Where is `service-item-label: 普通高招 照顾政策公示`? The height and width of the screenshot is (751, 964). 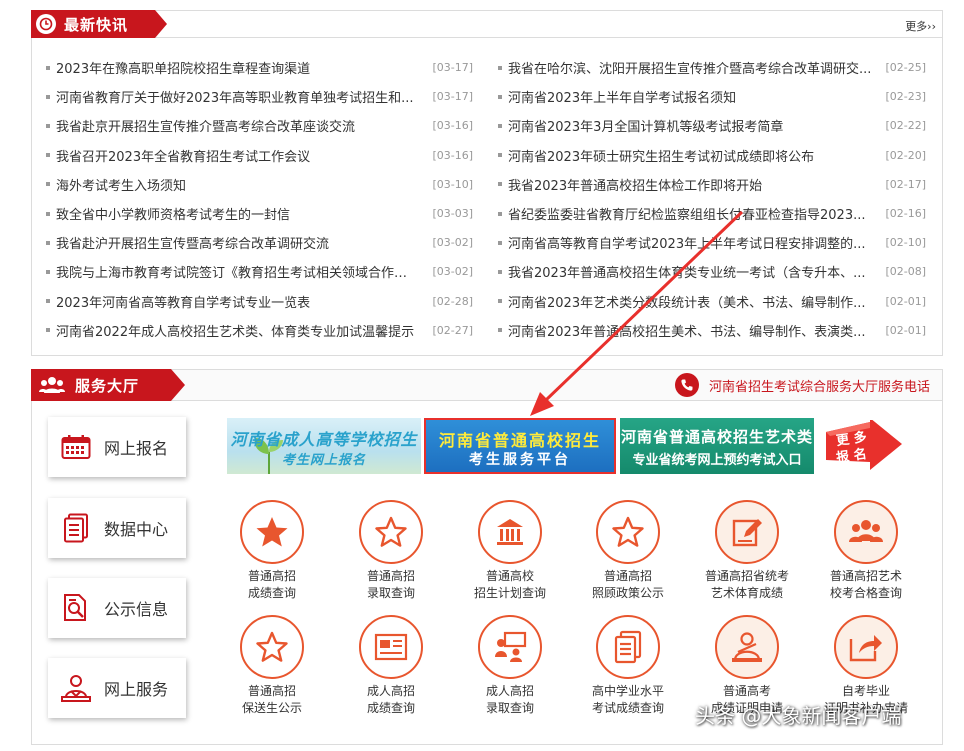 service-item-label: 普通高招 照顾政策公示 is located at coordinates (628, 585).